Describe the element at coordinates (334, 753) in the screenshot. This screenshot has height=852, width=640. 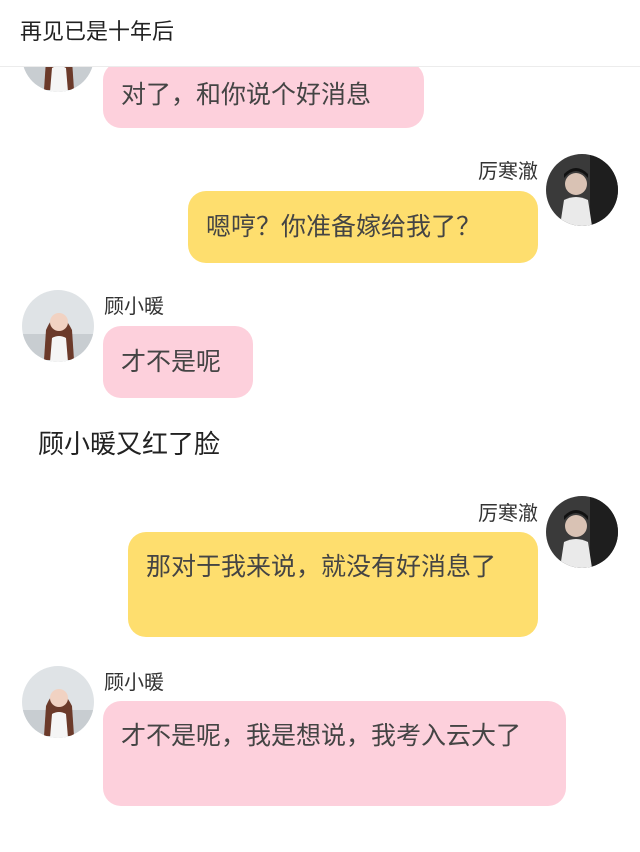
I see `message-bubble: 才不是呢，我是想说，我考入云大了` at that location.